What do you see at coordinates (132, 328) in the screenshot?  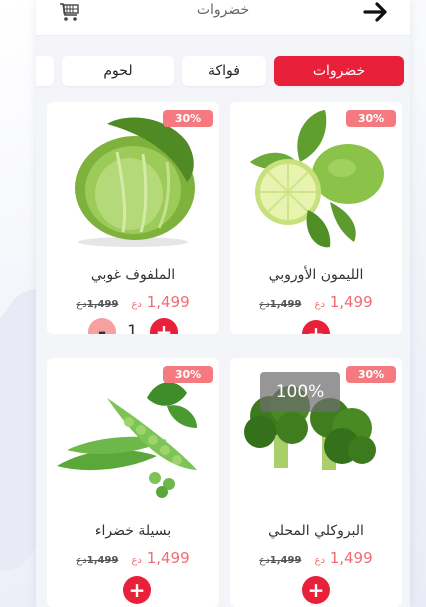 I see `quantity-value: 1` at bounding box center [132, 328].